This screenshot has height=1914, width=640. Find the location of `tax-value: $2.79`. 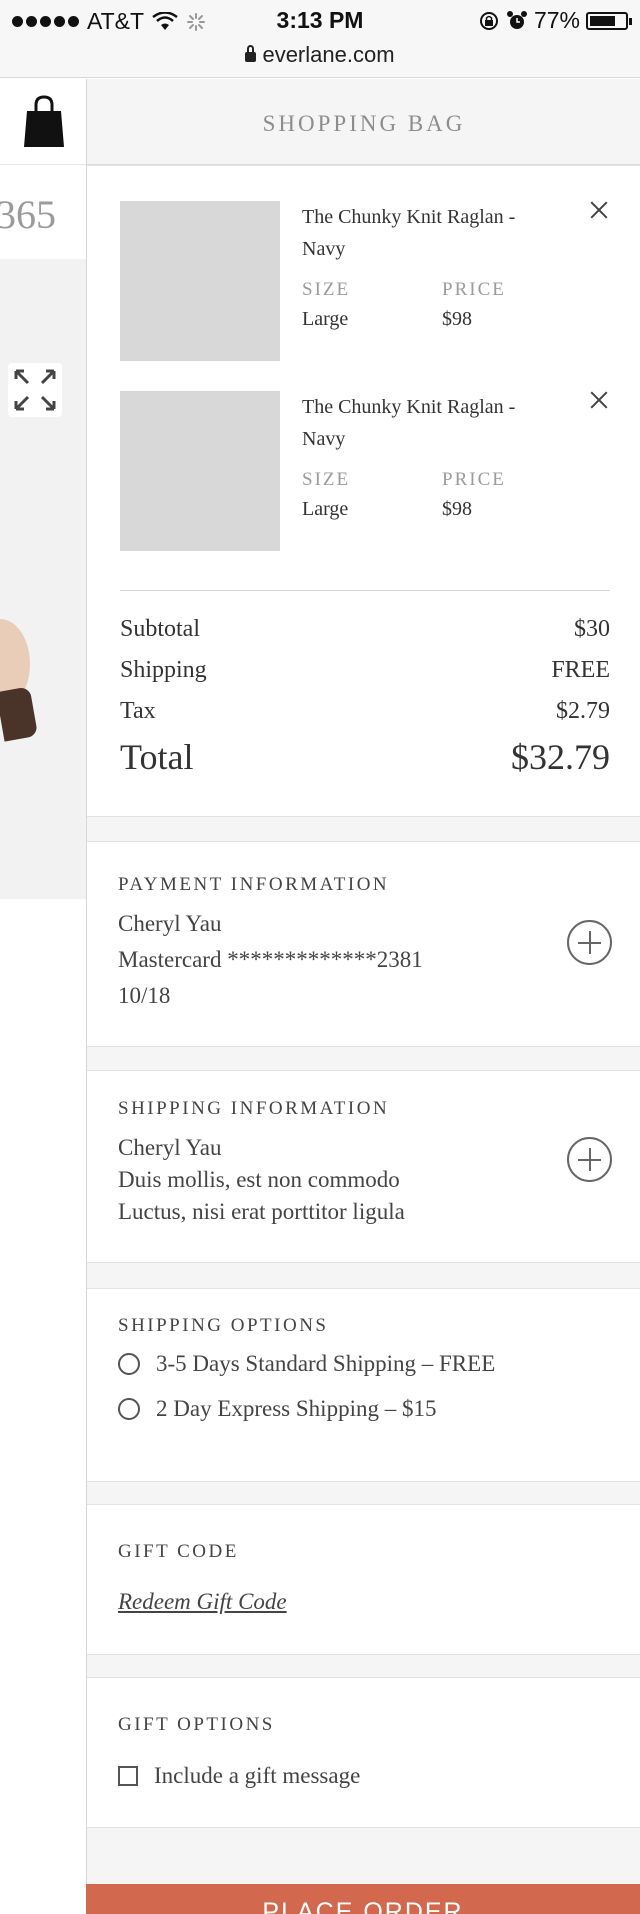

tax-value: $2.79 is located at coordinates (583, 711).